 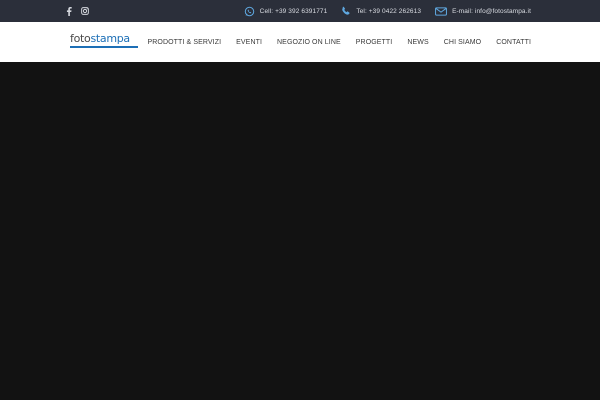 What do you see at coordinates (462, 42) in the screenshot?
I see `menu-item-chi-siamo: CHI SIAMO` at bounding box center [462, 42].